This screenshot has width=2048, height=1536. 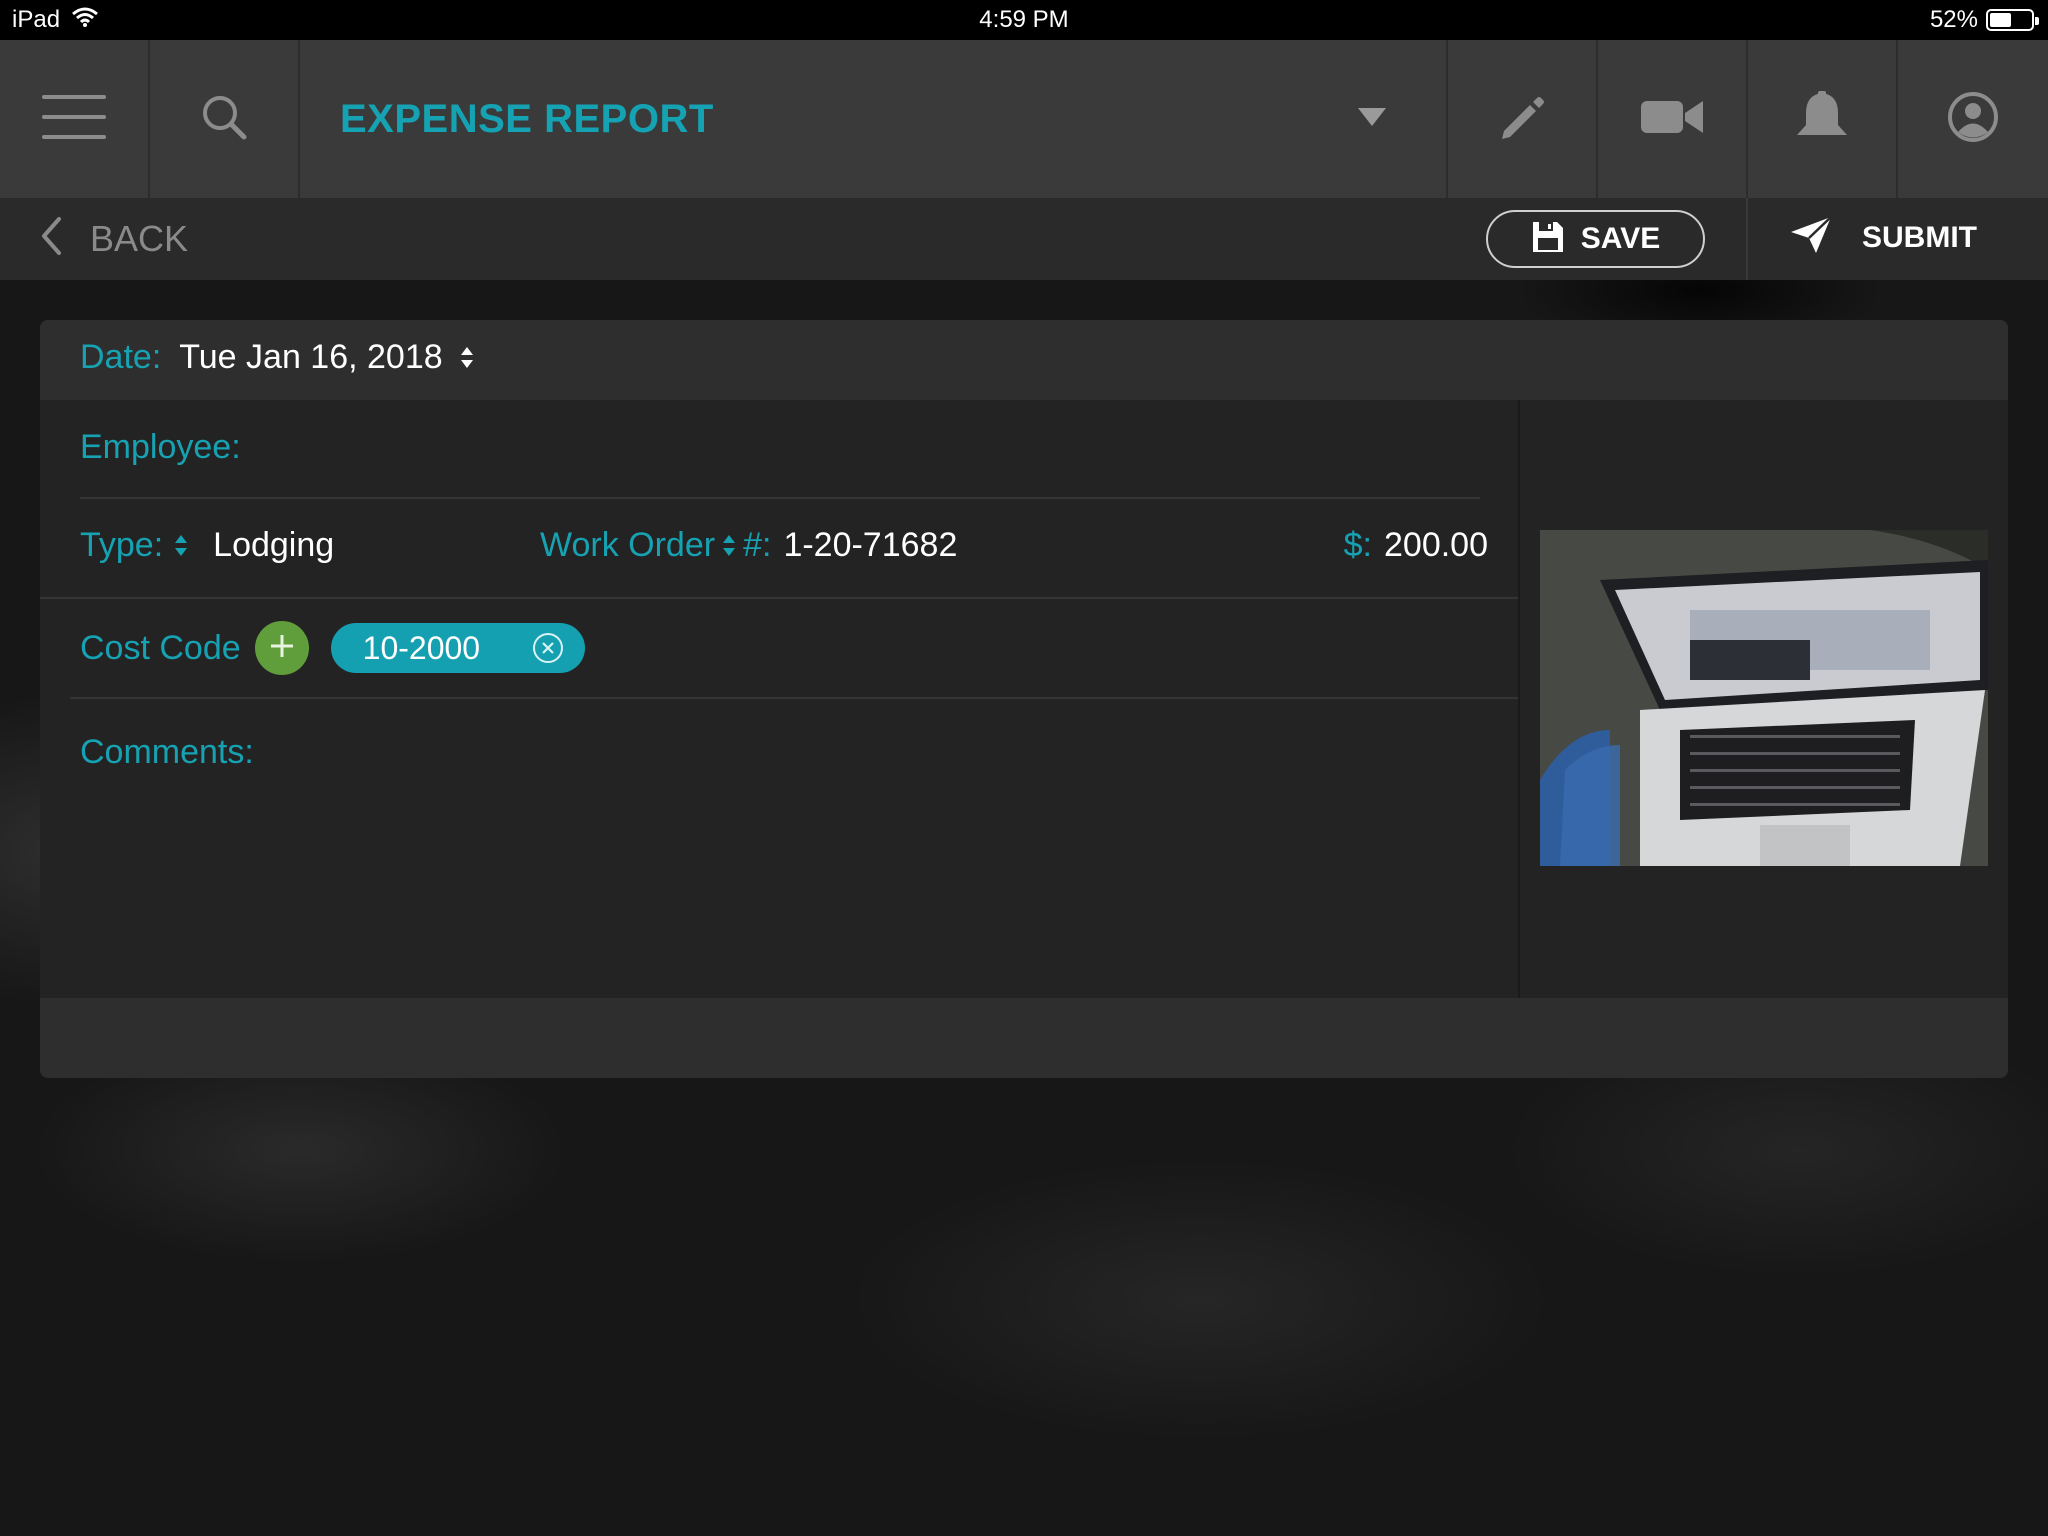 I want to click on menu-button, so click(x=75, y=119).